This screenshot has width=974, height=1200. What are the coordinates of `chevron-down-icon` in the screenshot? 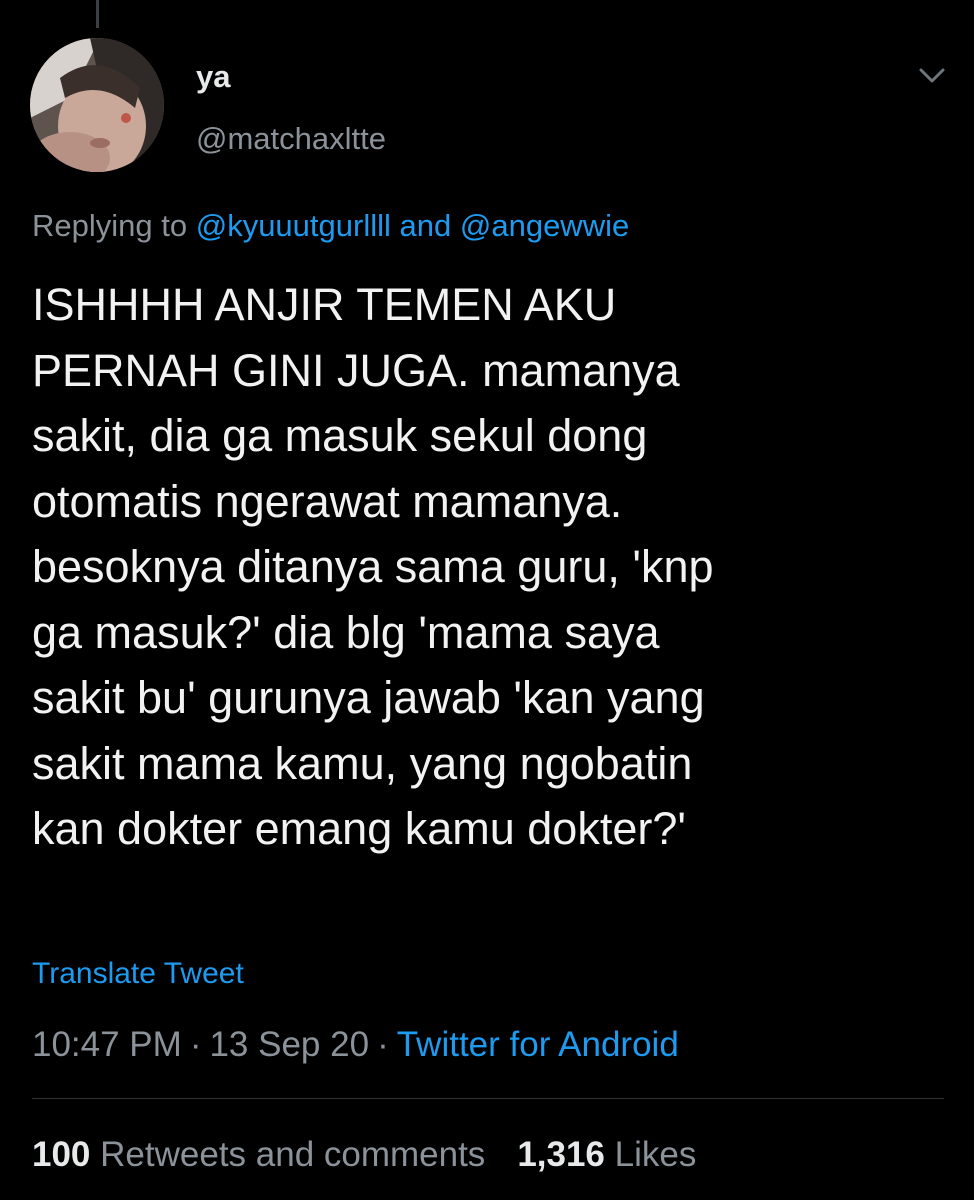 It's located at (932, 75).